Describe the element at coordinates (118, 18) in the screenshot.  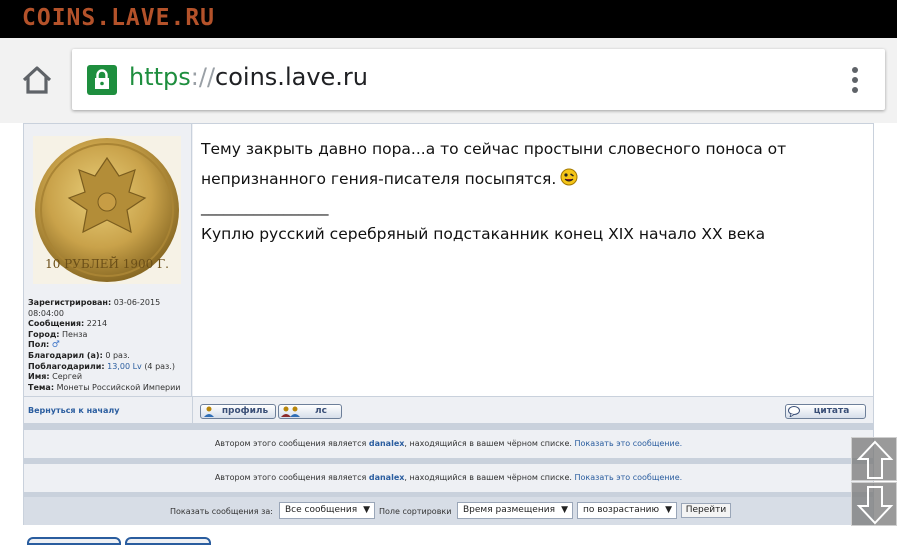
I see `site-logo: COINS.LAVE.RU` at that location.